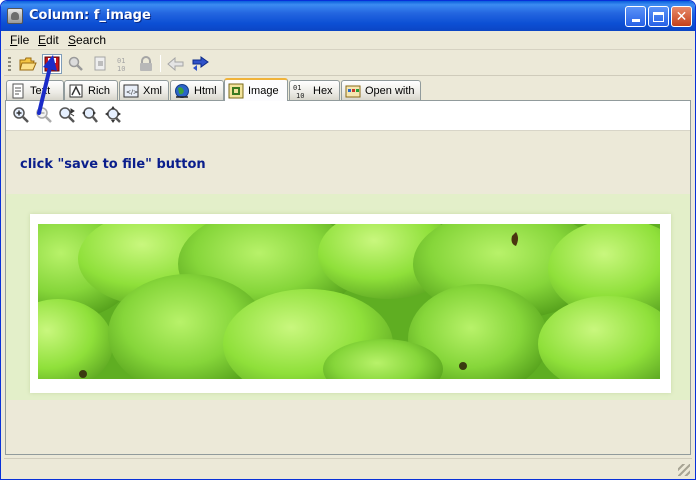 Image resolution: width=696 pixels, height=480 pixels. Describe the element at coordinates (72, 40) in the screenshot. I see `menu-search-mnemonic: S` at that location.